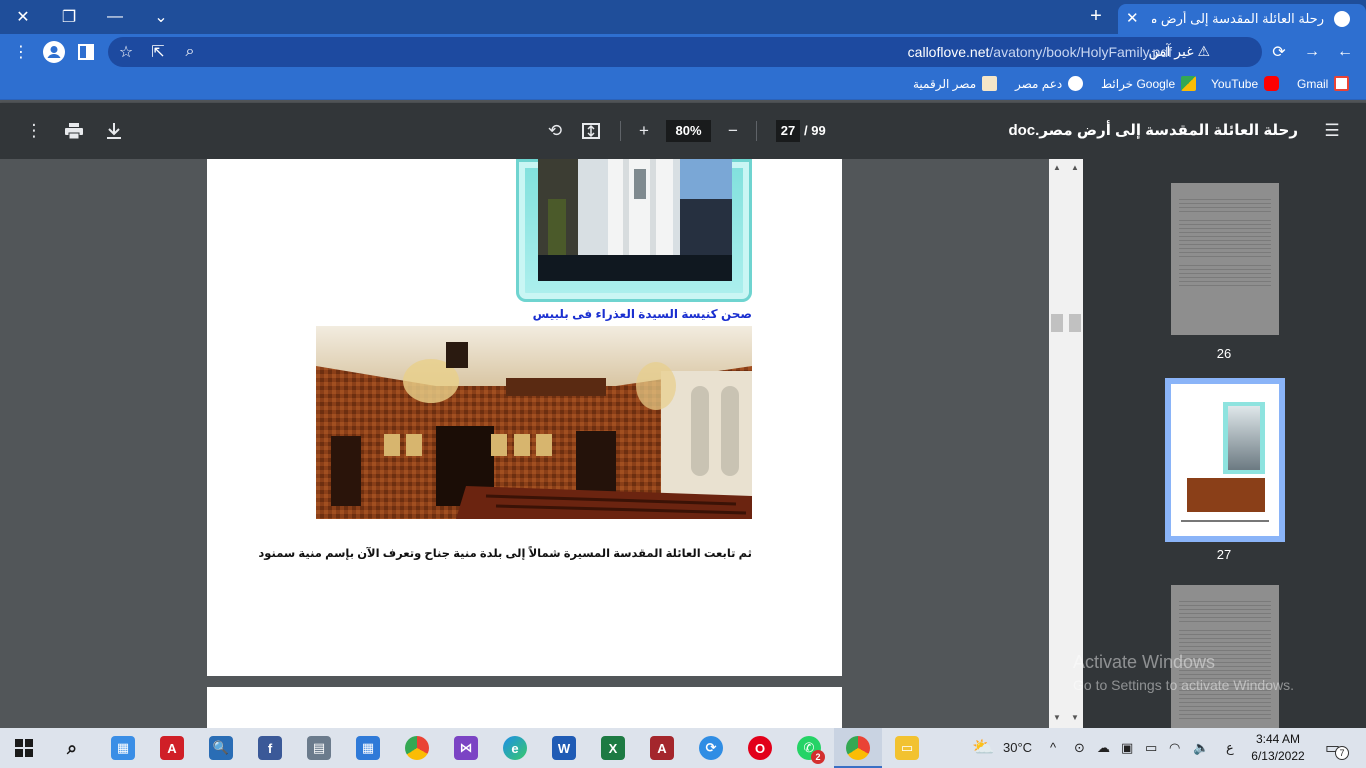 Image resolution: width=1366 pixels, height=768 pixels. What do you see at coordinates (158, 52) in the screenshot?
I see `share-icon: ⇱` at bounding box center [158, 52].